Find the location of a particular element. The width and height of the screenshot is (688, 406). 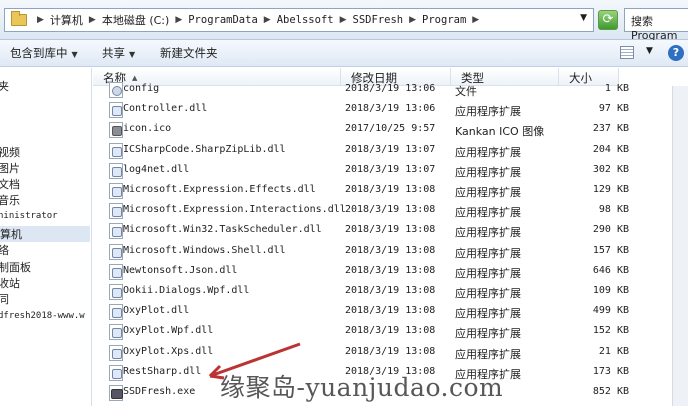

view-options-icon is located at coordinates (627, 52).